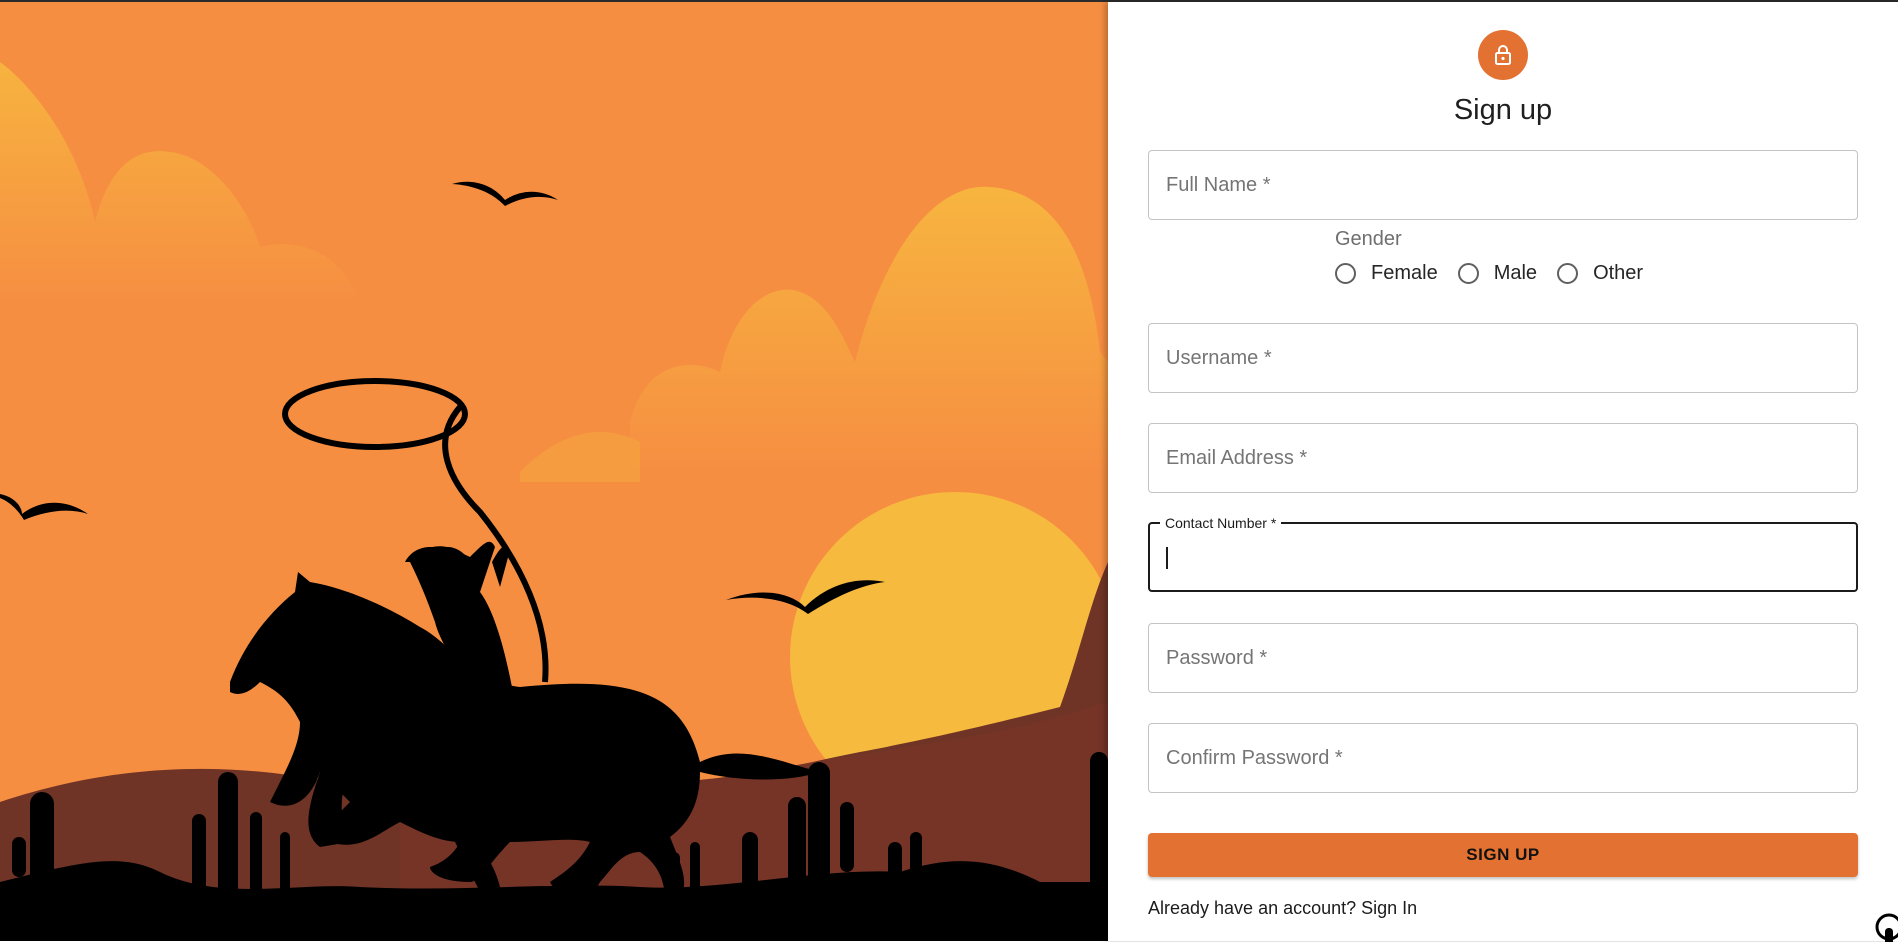  What do you see at coordinates (1167, 558) in the screenshot?
I see `text-caret` at bounding box center [1167, 558].